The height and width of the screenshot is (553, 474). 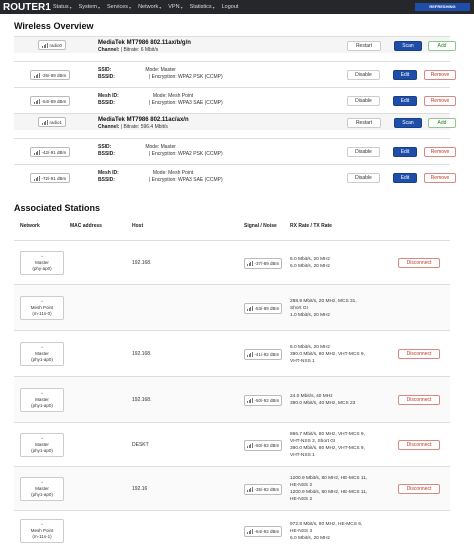 What do you see at coordinates (86, 226) in the screenshot?
I see `header-mac-address: MAC address` at bounding box center [86, 226].